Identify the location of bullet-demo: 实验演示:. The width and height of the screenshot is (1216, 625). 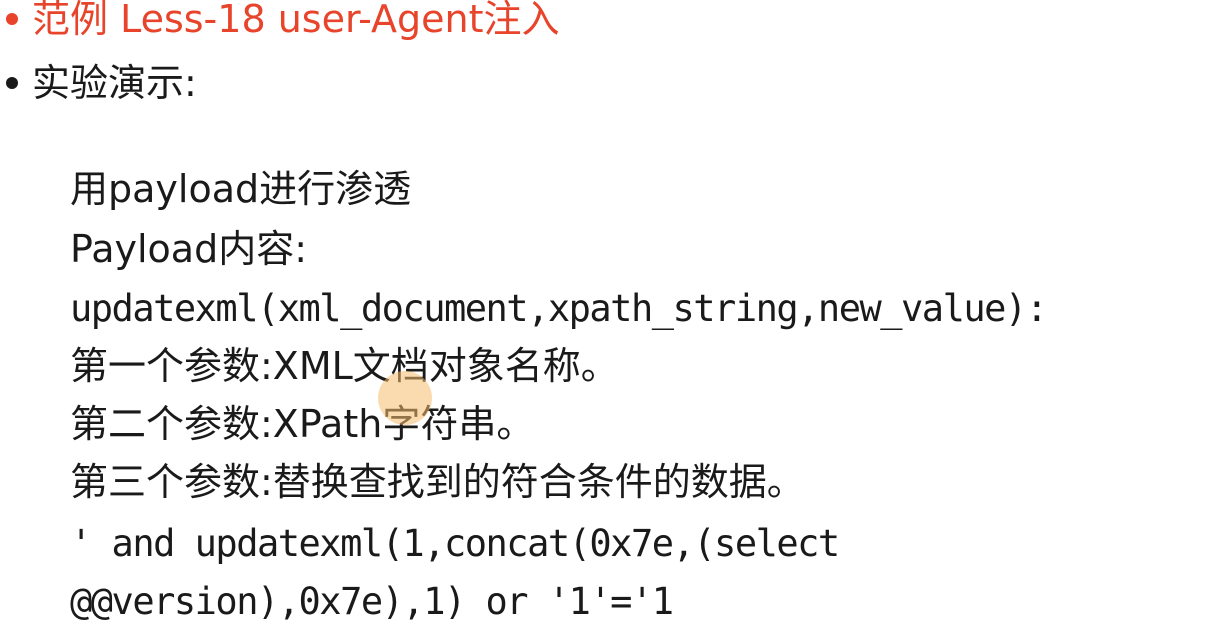
(98, 83).